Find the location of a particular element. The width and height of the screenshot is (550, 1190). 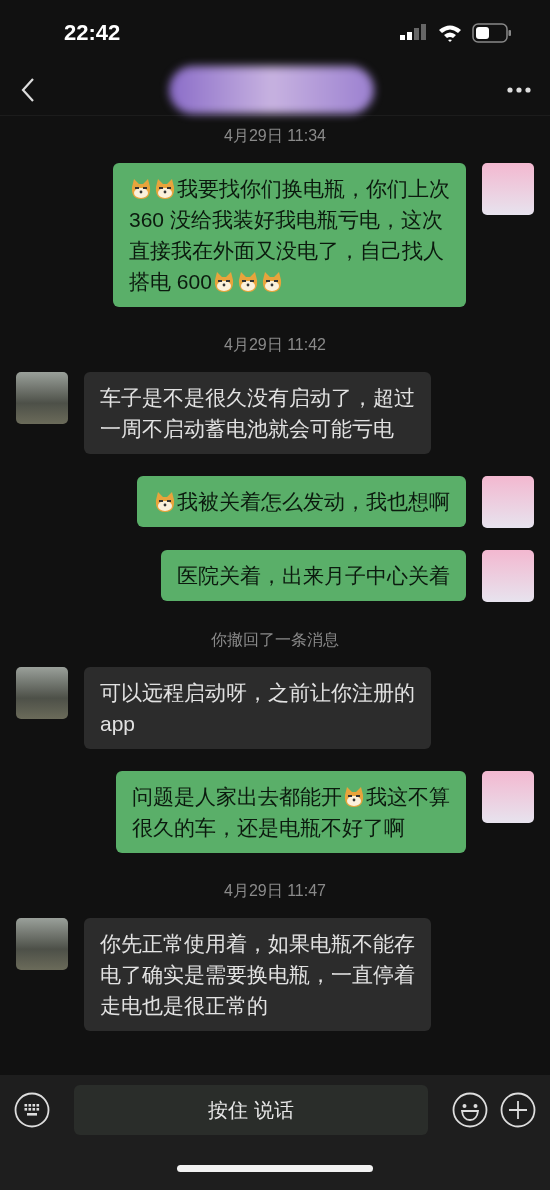

battery-icon is located at coordinates (492, 32).